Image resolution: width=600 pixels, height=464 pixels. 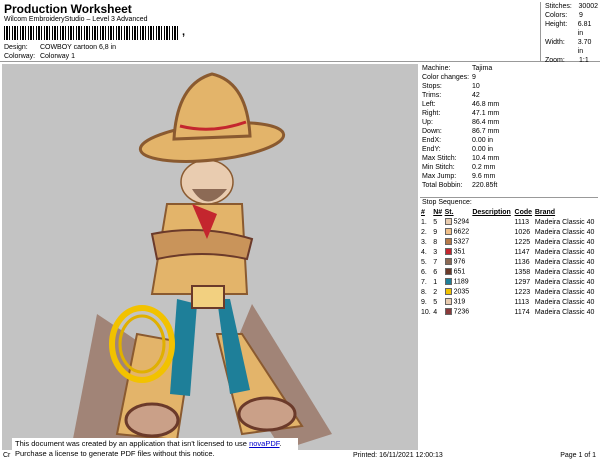 I want to click on left-boot, so click(x=152, y=420).